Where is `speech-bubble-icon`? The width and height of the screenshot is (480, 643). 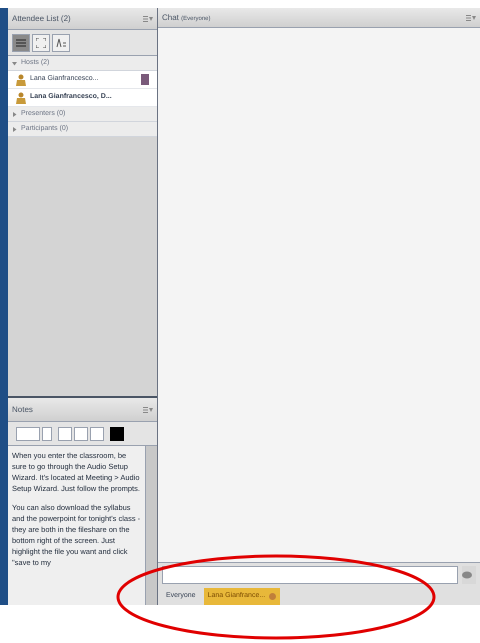 speech-bubble-icon is located at coordinates (467, 575).